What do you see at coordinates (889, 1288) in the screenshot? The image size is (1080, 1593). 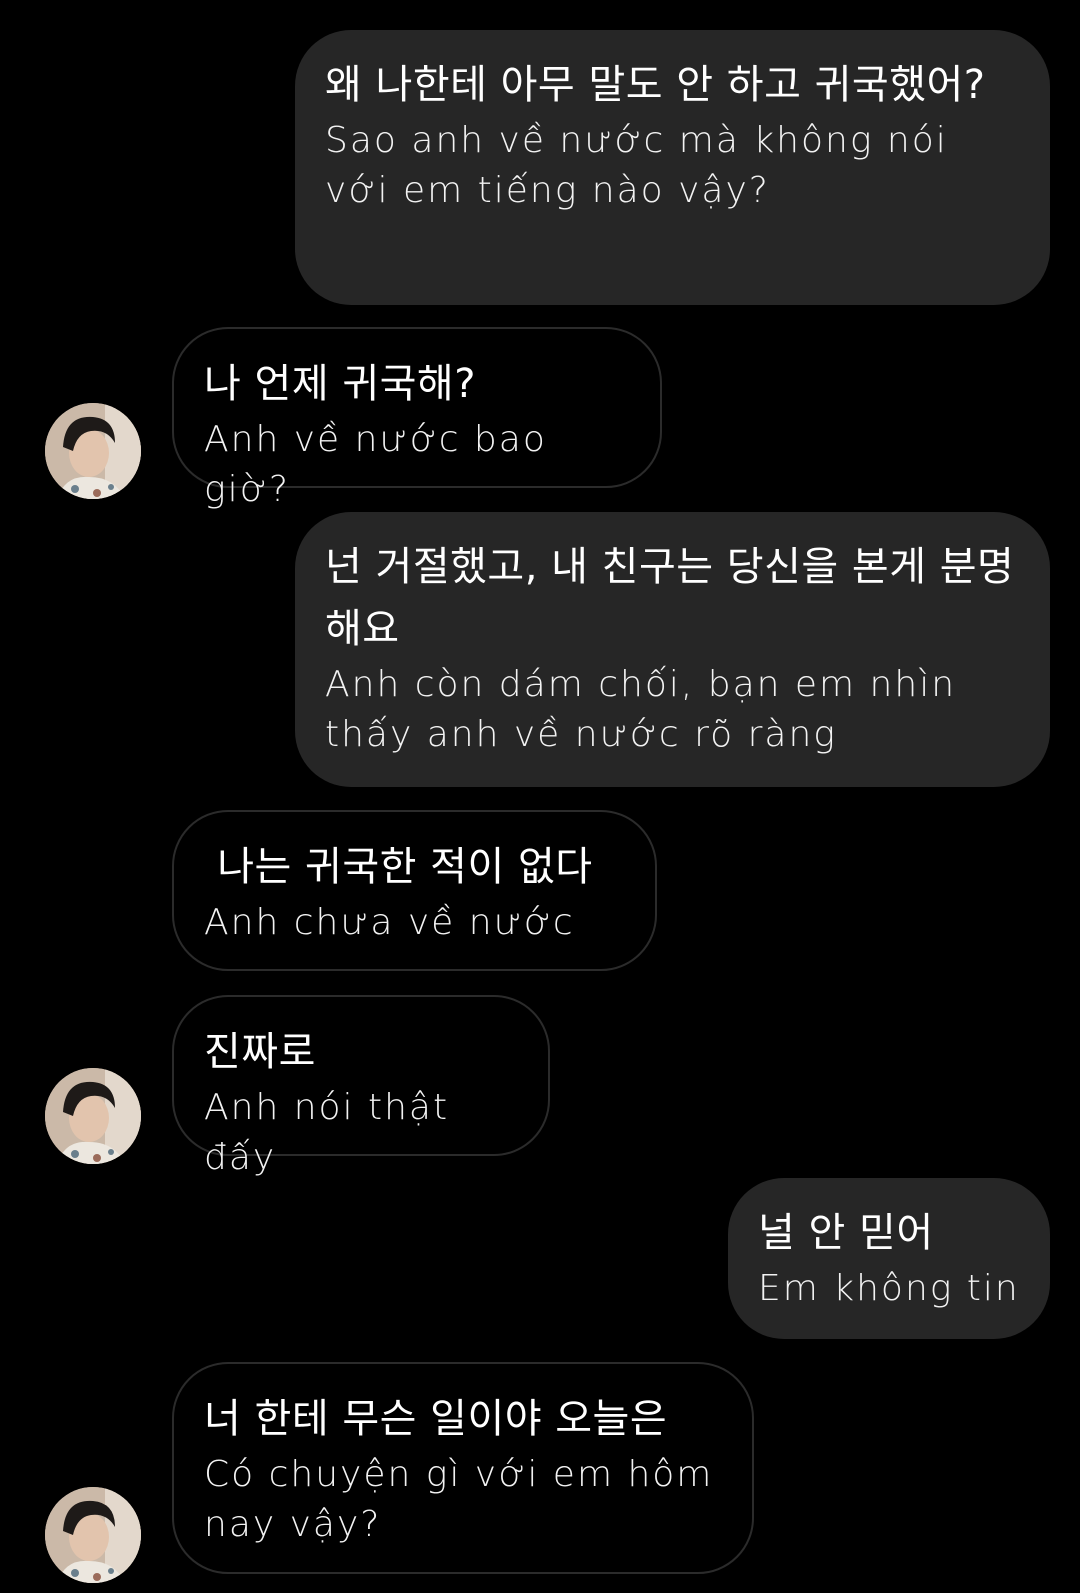 I see `message-text-vietnamese: Em không tin` at bounding box center [889, 1288].